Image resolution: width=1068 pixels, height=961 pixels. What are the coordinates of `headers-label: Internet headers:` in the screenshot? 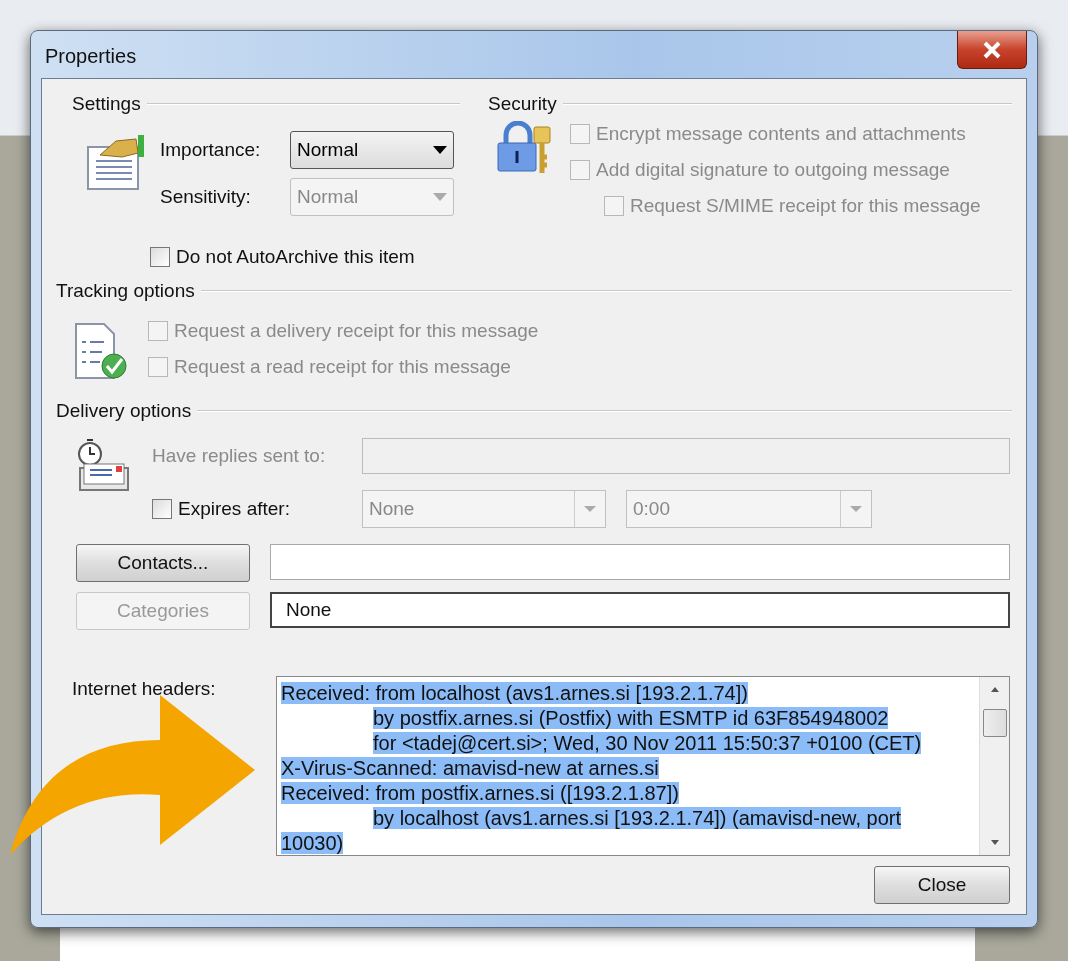 It's located at (144, 689).